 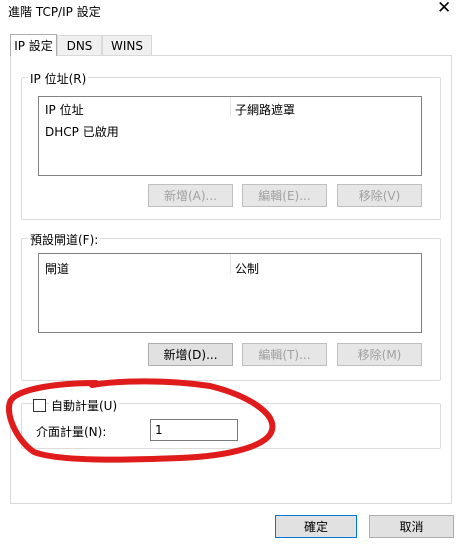 What do you see at coordinates (444, 9) in the screenshot?
I see `close-icon: ✕` at bounding box center [444, 9].